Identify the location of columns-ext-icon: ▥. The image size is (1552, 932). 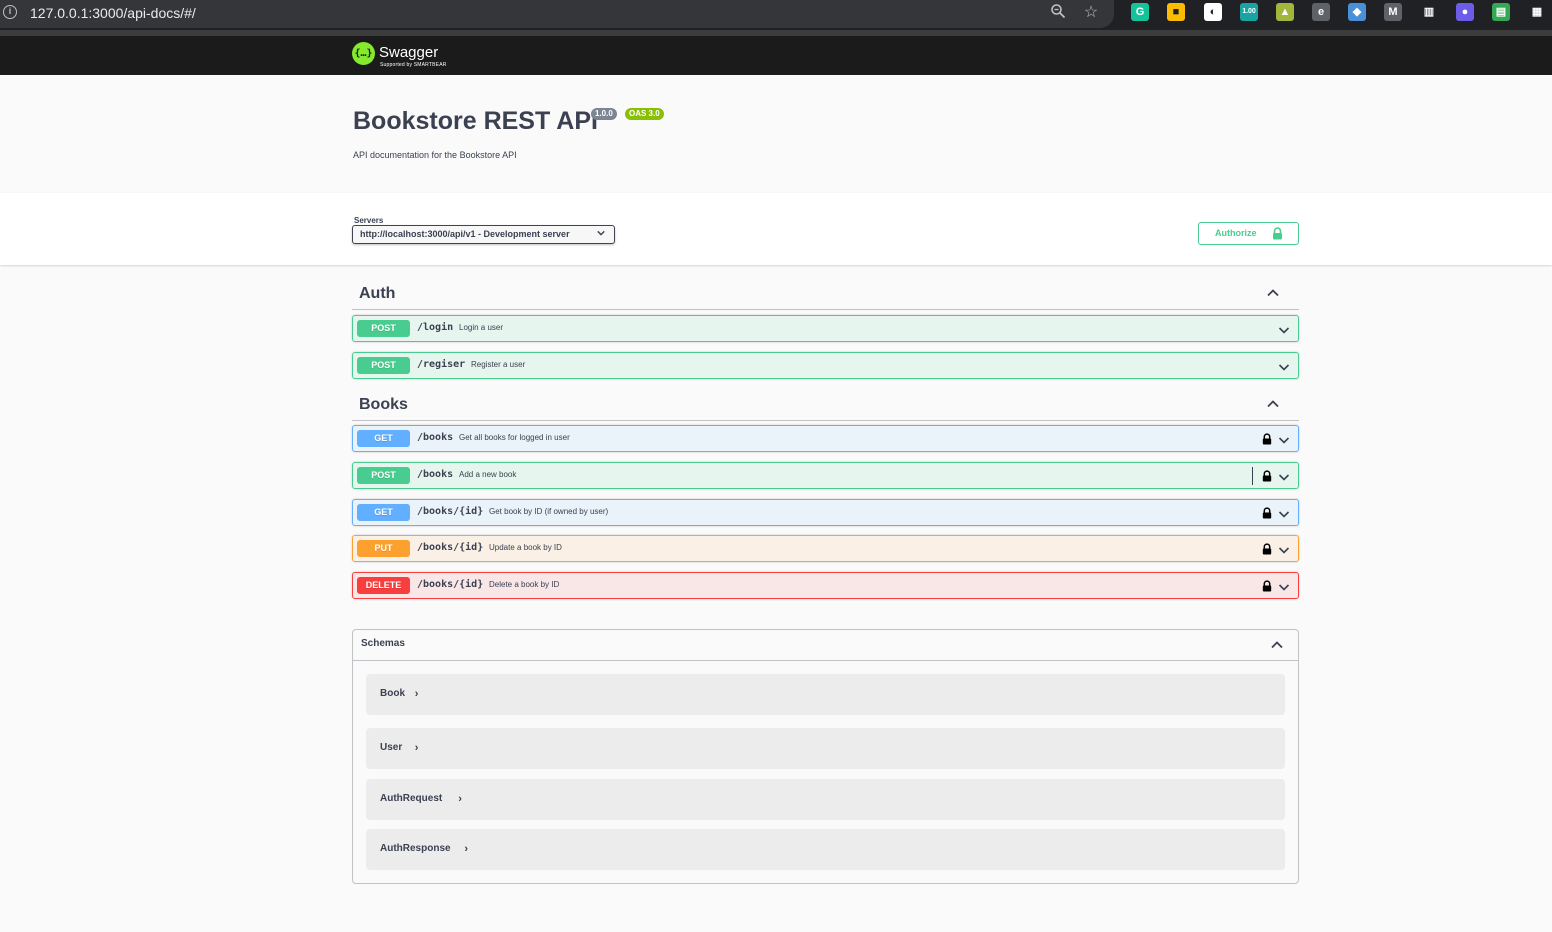
(1429, 12).